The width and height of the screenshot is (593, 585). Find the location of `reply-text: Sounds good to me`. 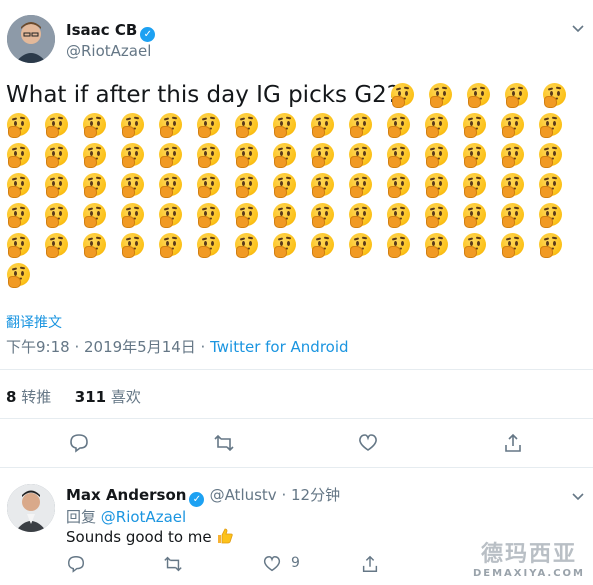

reply-text: Sounds good to me is located at coordinates (150, 538).